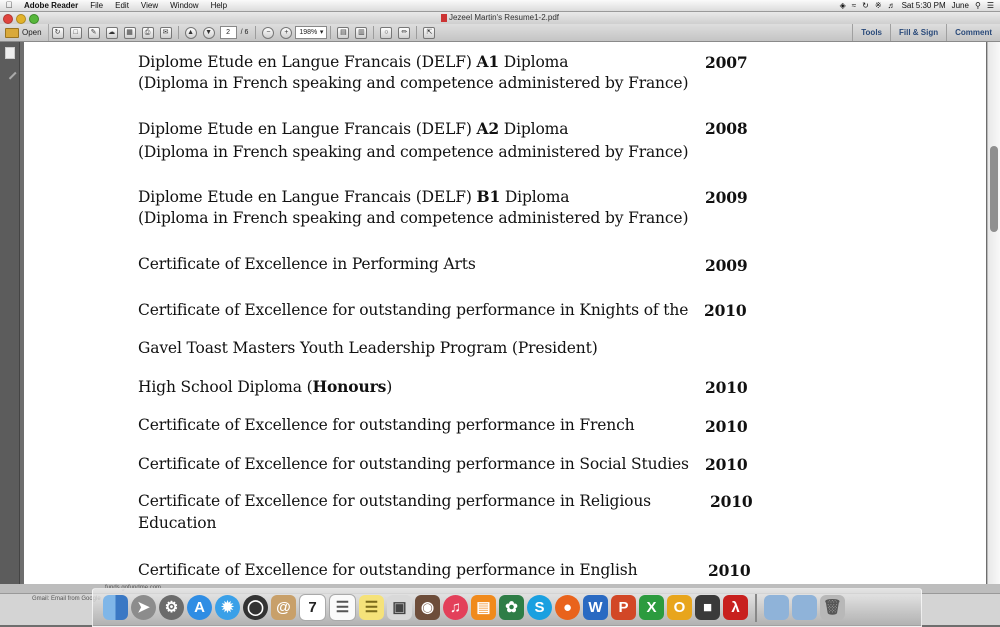 The width and height of the screenshot is (1000, 627). I want to click on wifi-icon: ≈, so click(854, 5).